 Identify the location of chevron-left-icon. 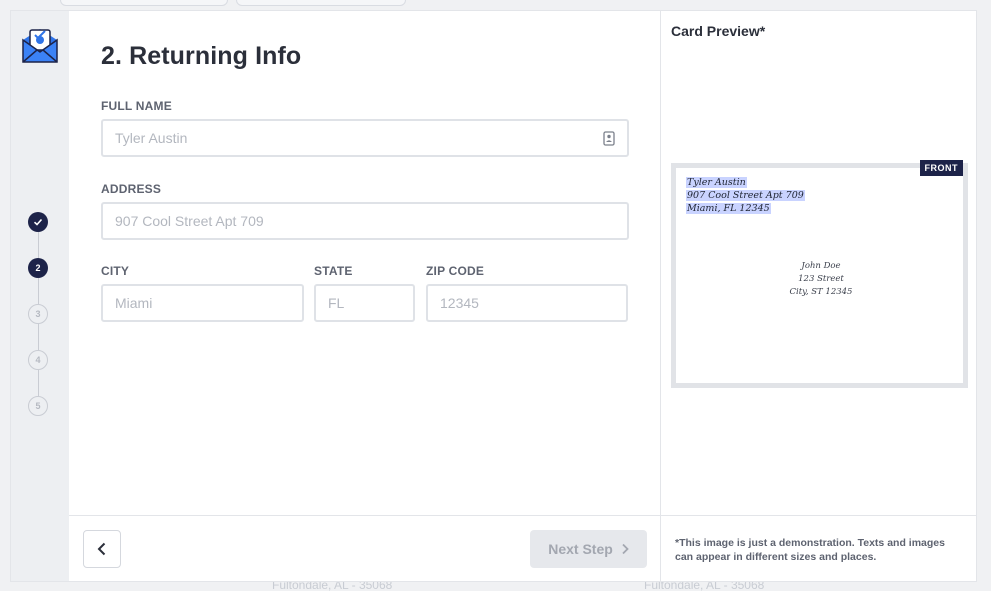
(101, 549).